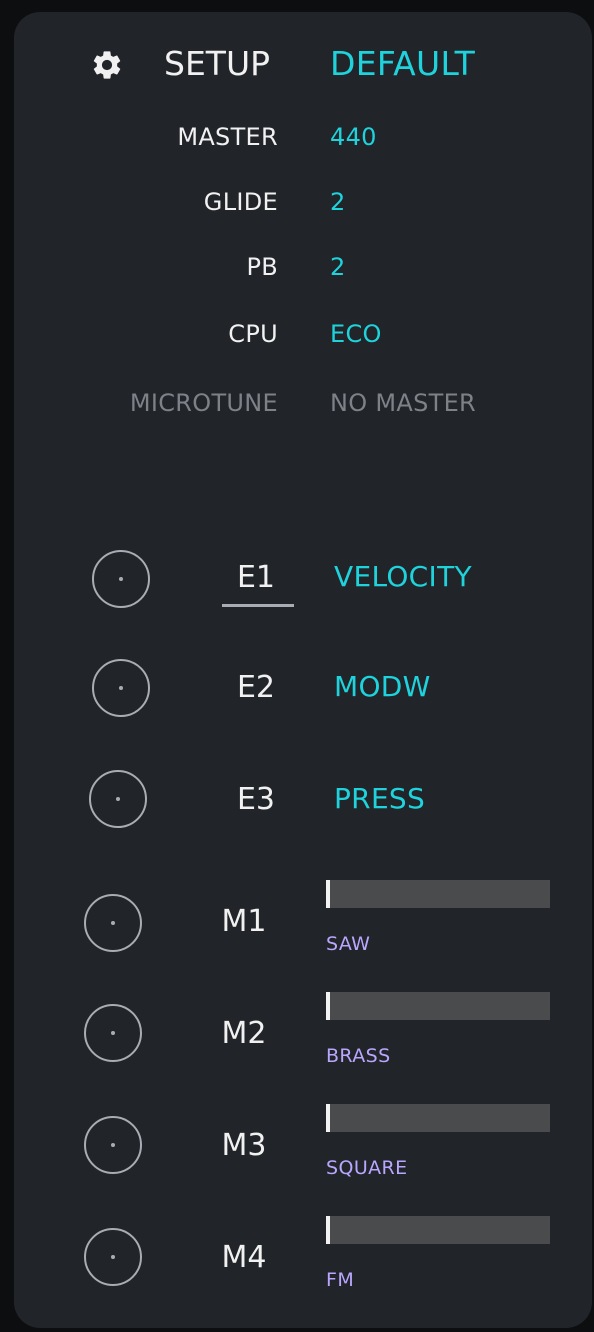 The image size is (594, 1332). I want to click on e2-label: E2, so click(256, 688).